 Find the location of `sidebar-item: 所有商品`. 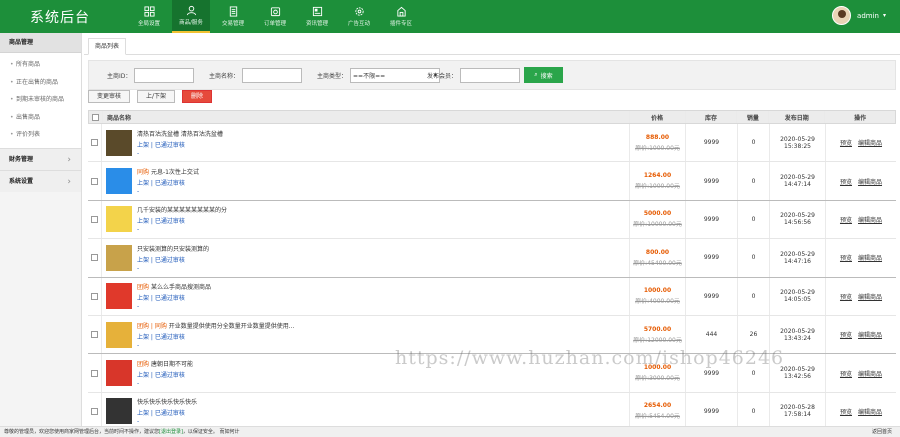

sidebar-item: 所有商品 is located at coordinates (40, 65).